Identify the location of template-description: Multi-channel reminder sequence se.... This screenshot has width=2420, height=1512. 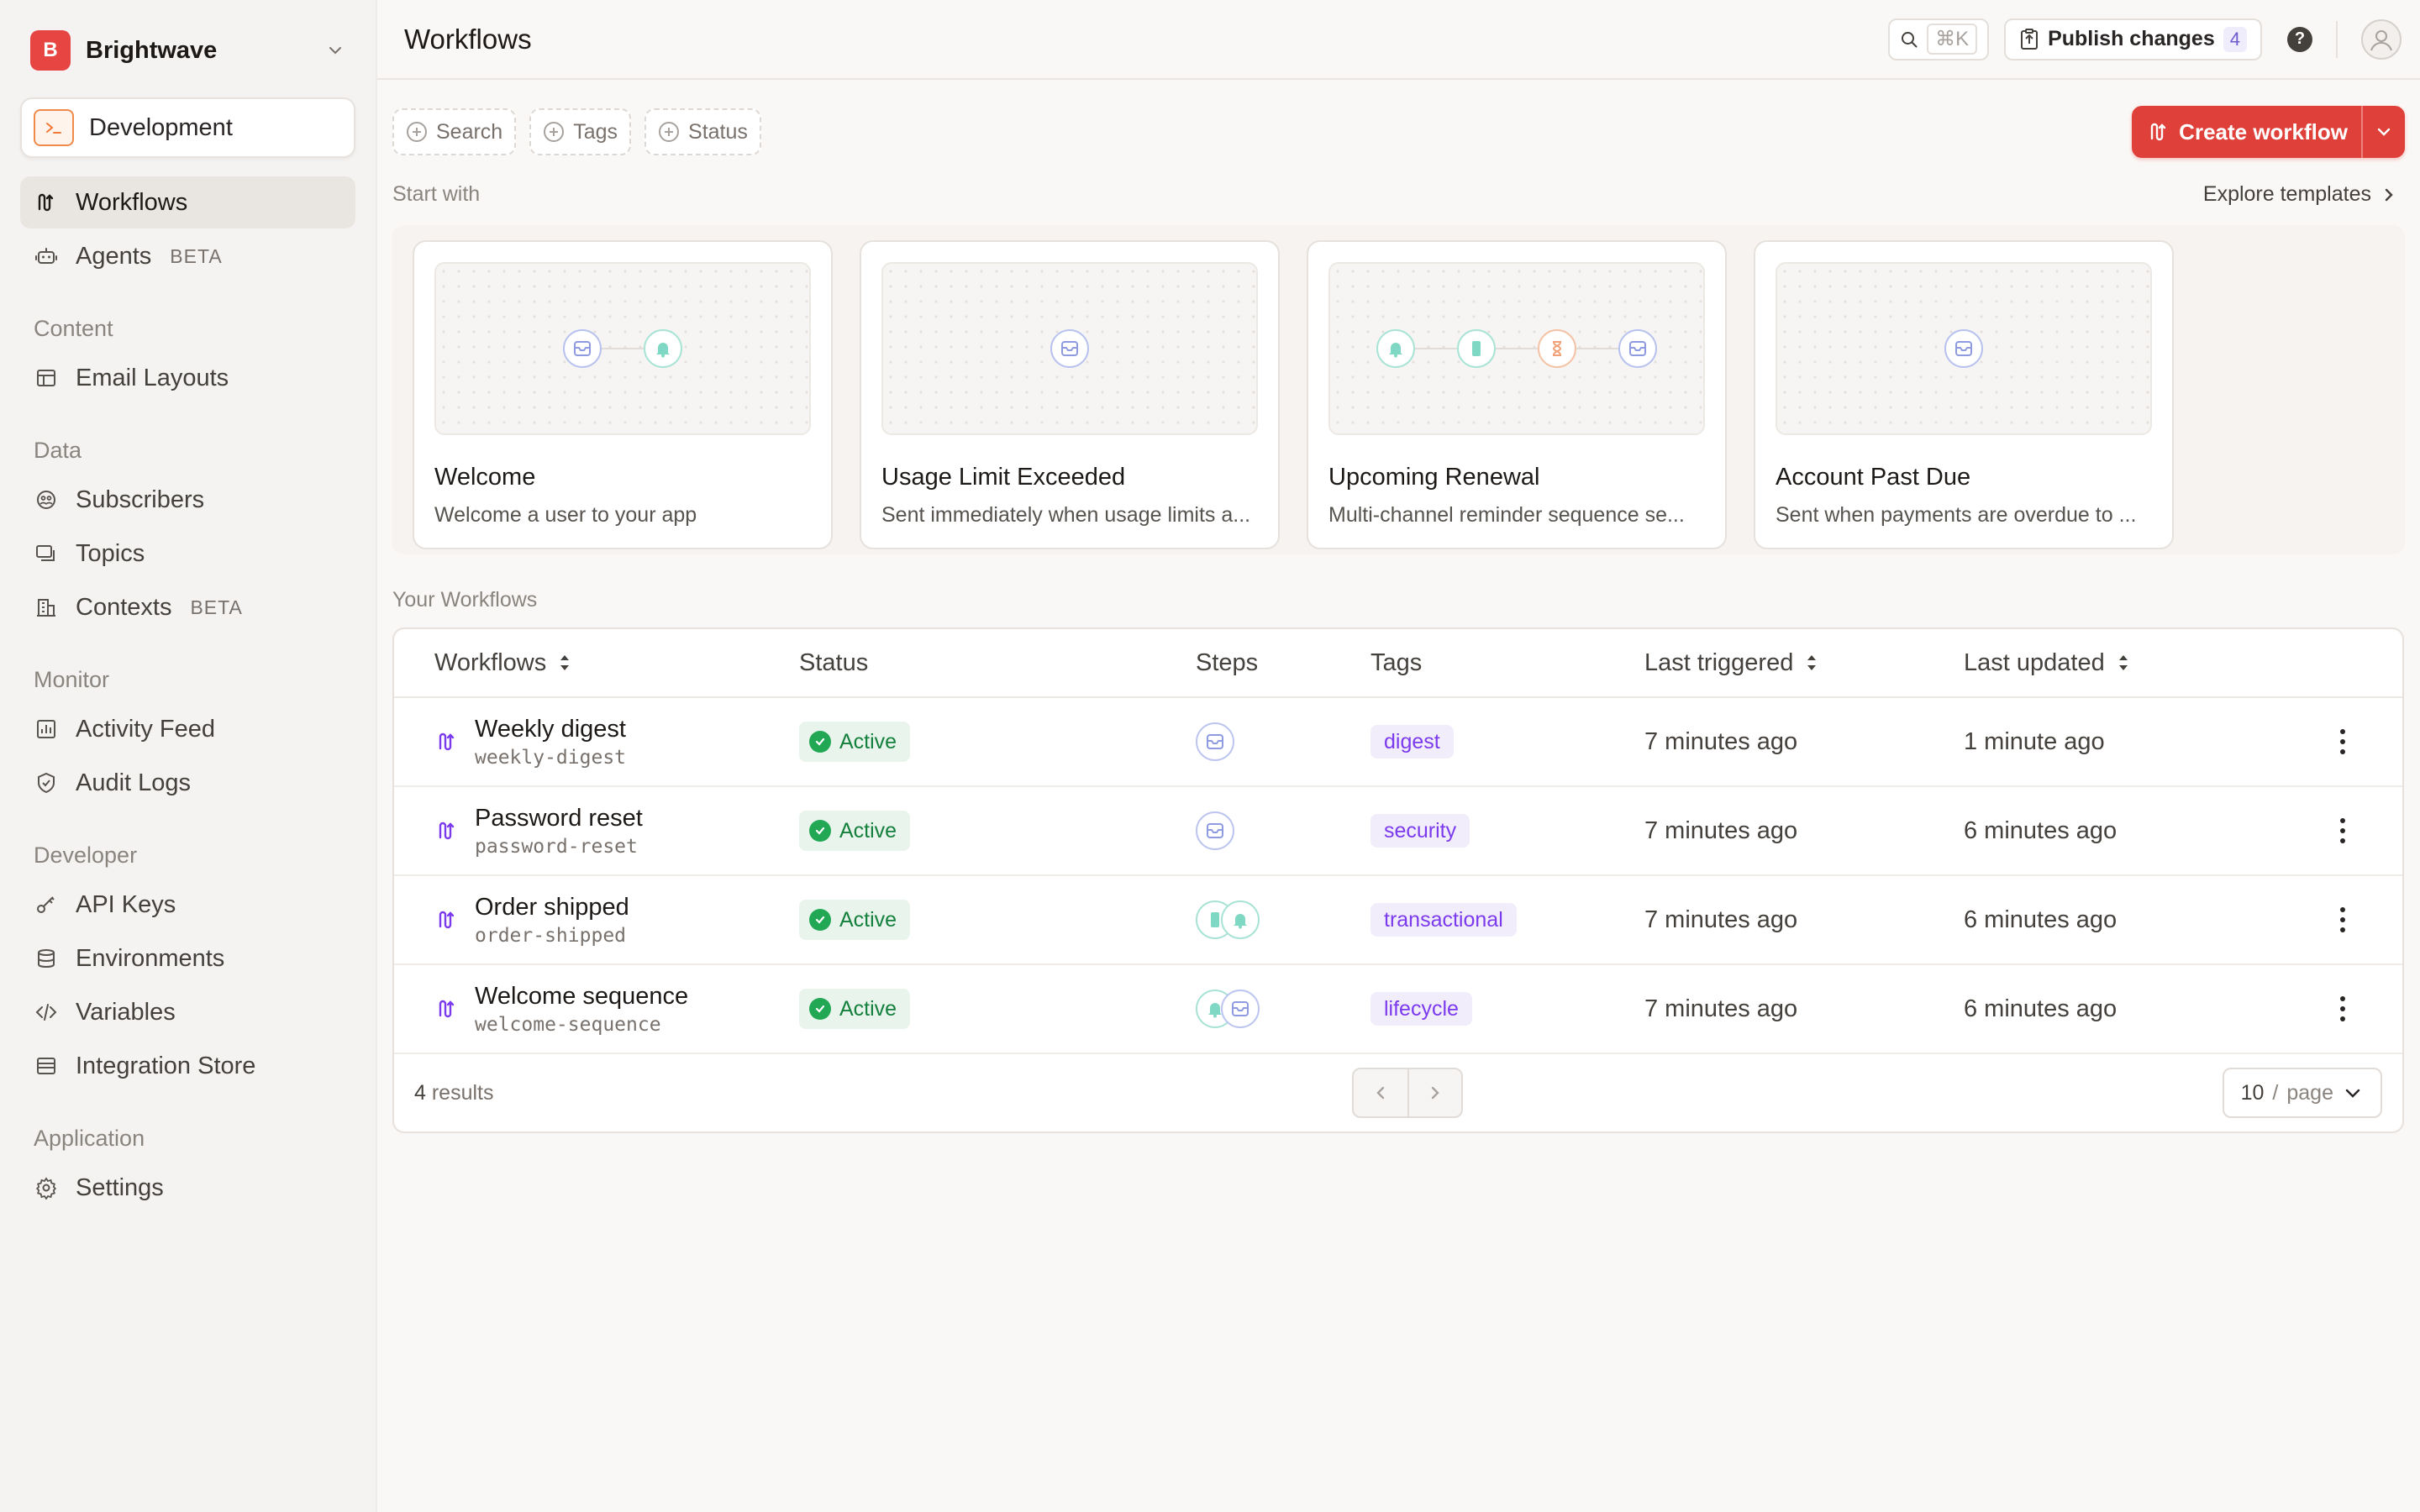
(1506, 515).